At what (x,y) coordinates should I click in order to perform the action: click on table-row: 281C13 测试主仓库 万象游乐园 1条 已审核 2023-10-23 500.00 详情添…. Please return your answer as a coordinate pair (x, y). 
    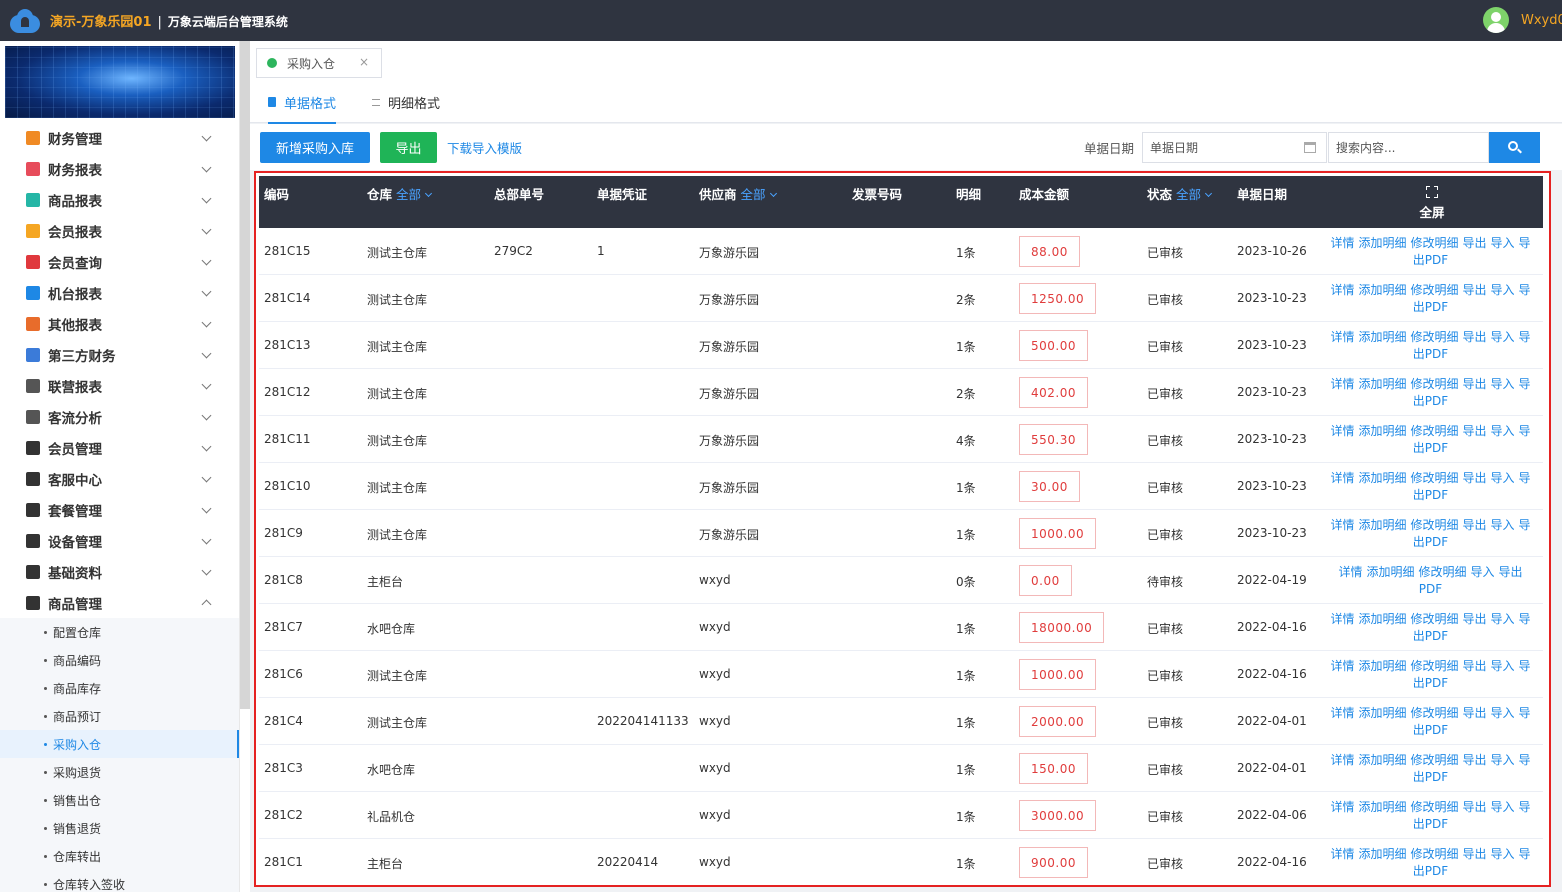
    Looking at the image, I should click on (901, 345).